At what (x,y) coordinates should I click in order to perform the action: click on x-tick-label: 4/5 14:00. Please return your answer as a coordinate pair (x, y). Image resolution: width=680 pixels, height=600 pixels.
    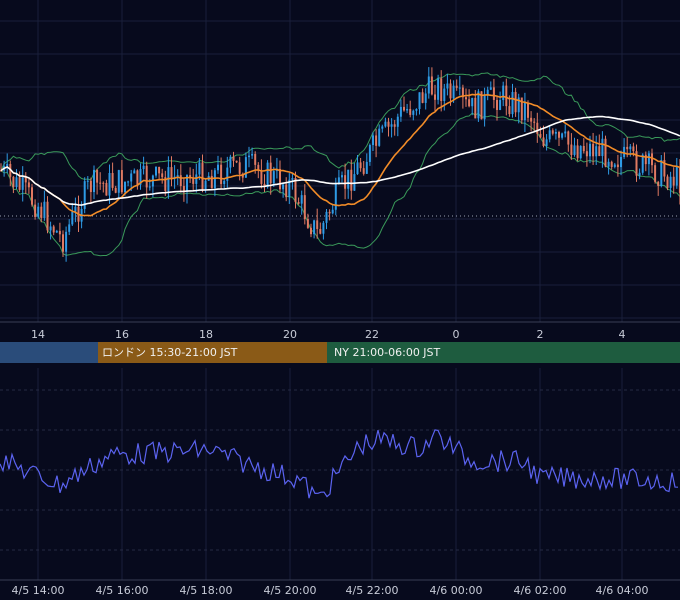
    Looking at the image, I should click on (38, 590).